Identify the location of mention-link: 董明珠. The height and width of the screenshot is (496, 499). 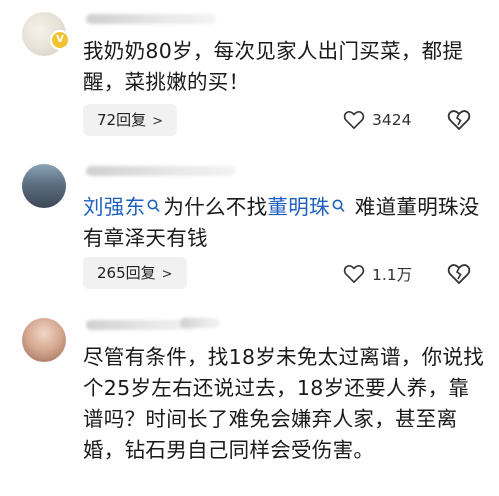
(310, 207).